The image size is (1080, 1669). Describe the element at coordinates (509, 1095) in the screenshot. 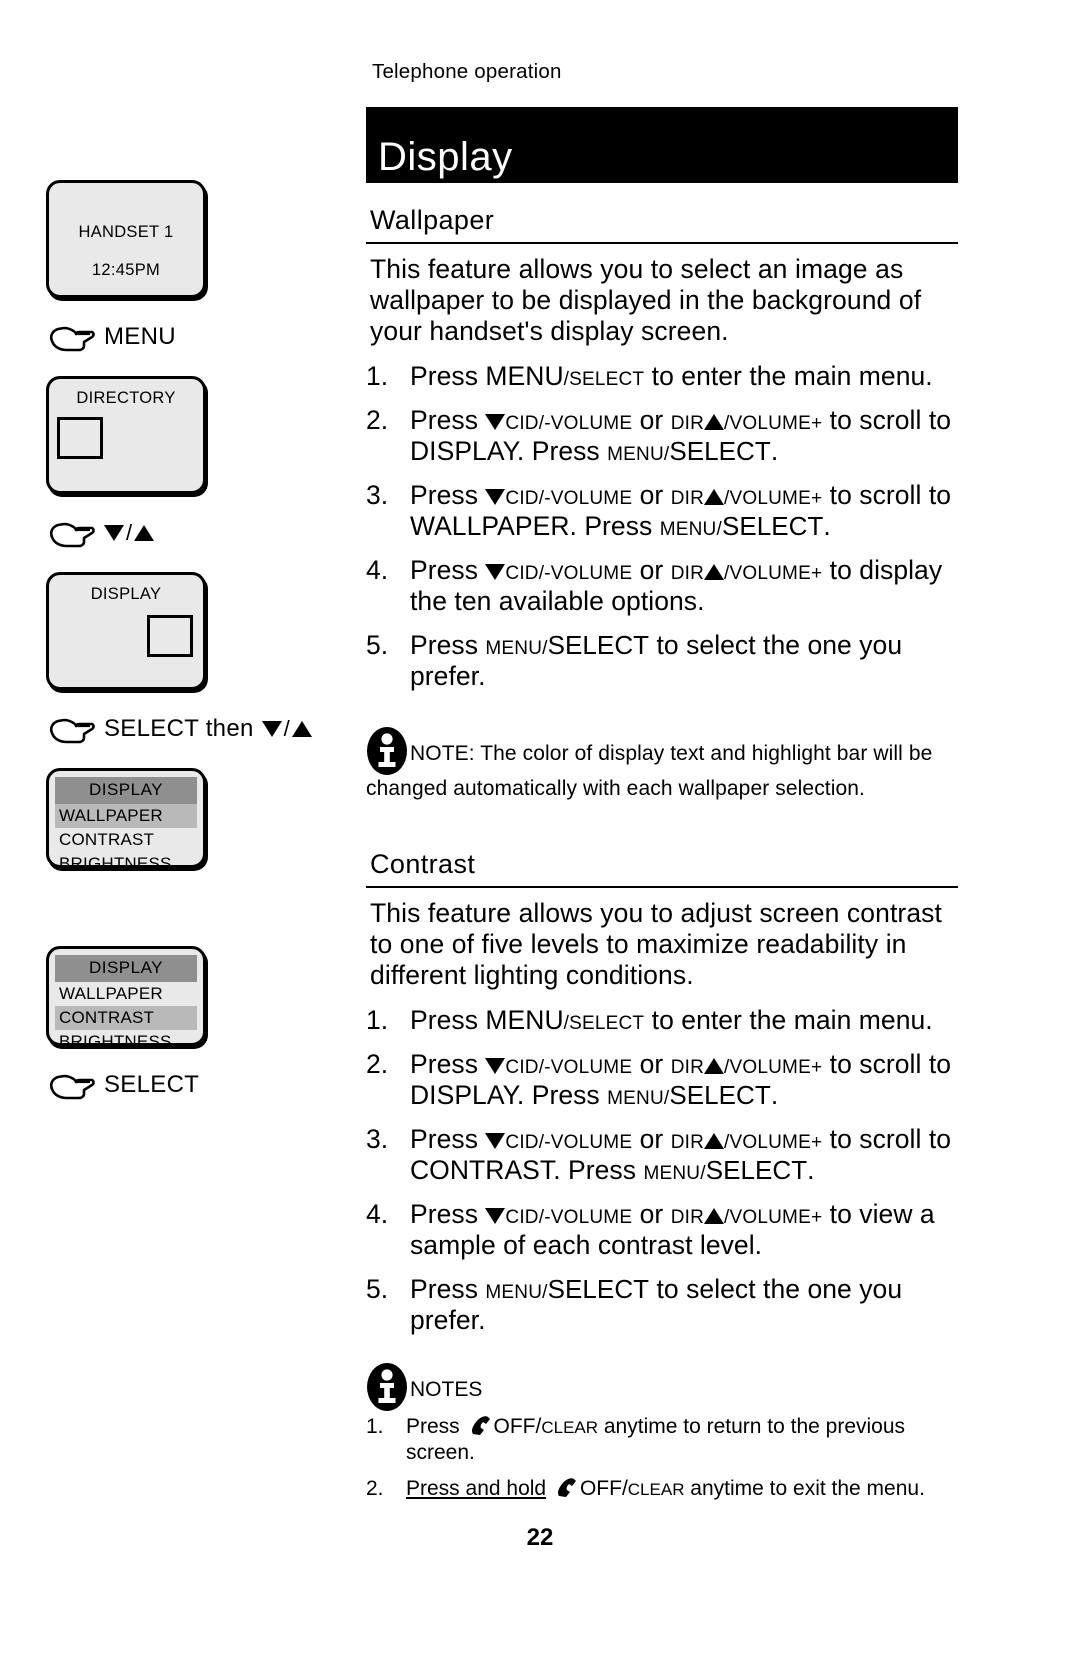

I see `step-text-target: DISPLAY. Press` at that location.